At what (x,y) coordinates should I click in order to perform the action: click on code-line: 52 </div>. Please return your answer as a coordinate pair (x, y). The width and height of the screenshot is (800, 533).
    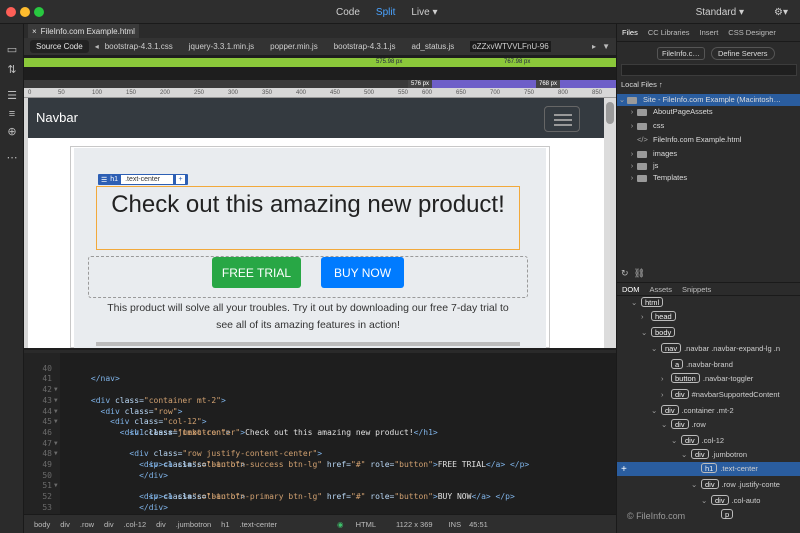
    Looking at the image, I should click on (320, 496).